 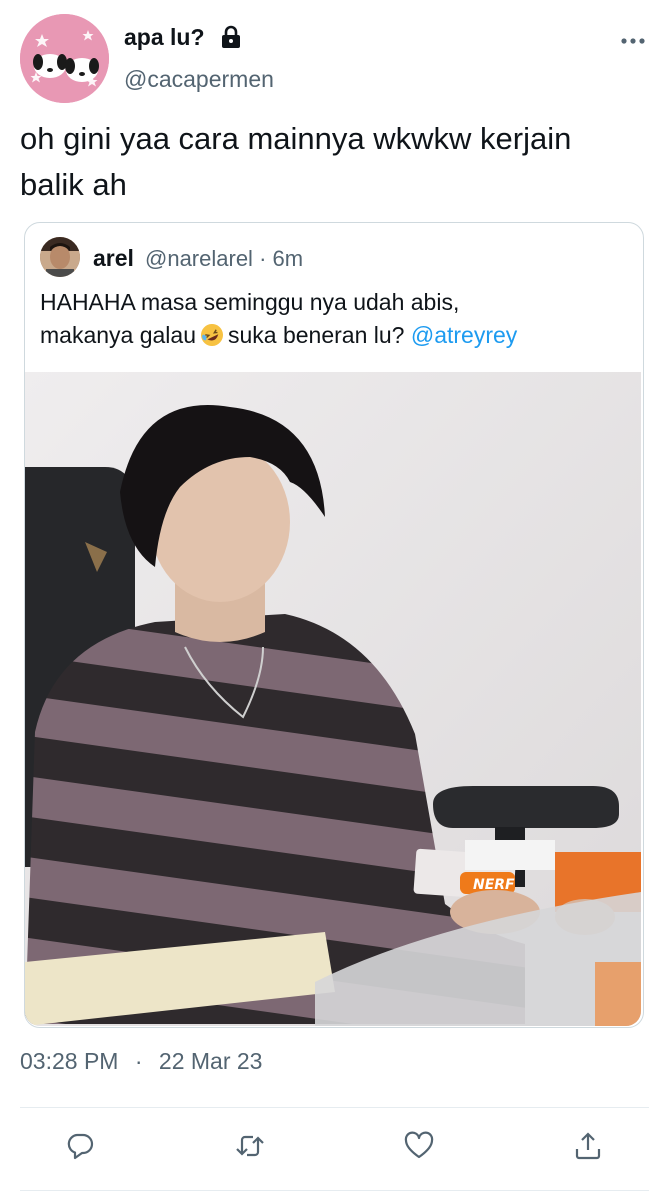 What do you see at coordinates (250, 302) in the screenshot?
I see `quoted-text-line1: HAHAHA masa seminggu nya udah abis,` at bounding box center [250, 302].